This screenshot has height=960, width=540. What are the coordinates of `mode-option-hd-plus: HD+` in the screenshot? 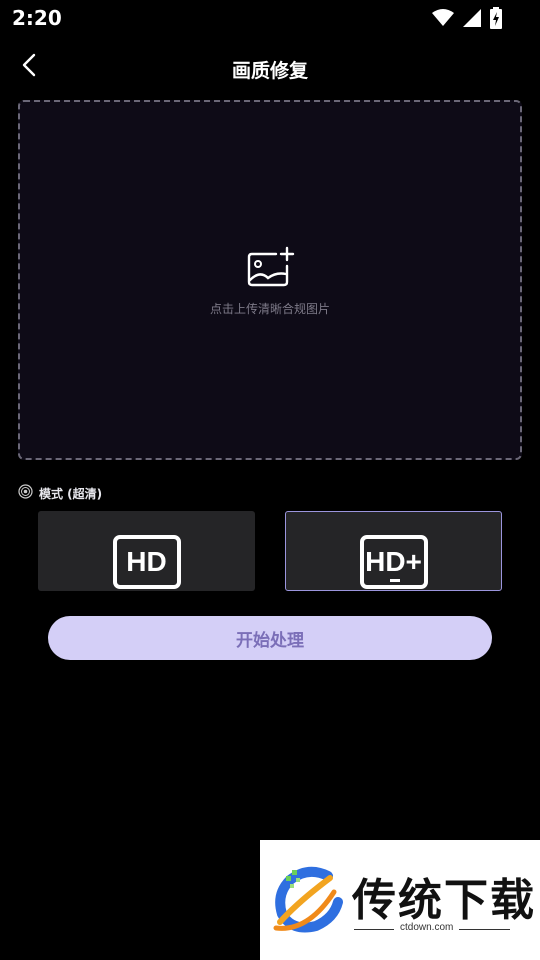 It's located at (393, 551).